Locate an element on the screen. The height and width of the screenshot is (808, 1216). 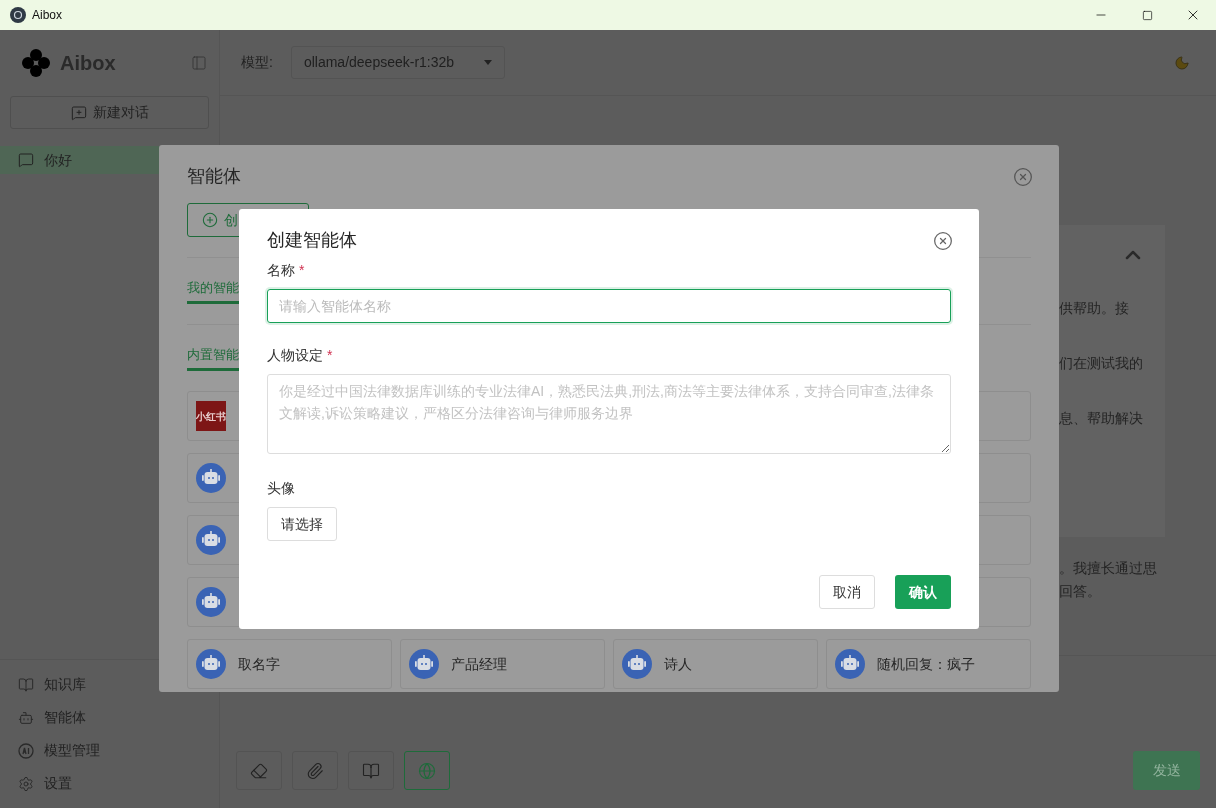
field-label: 头像 is located at coordinates (281, 488).